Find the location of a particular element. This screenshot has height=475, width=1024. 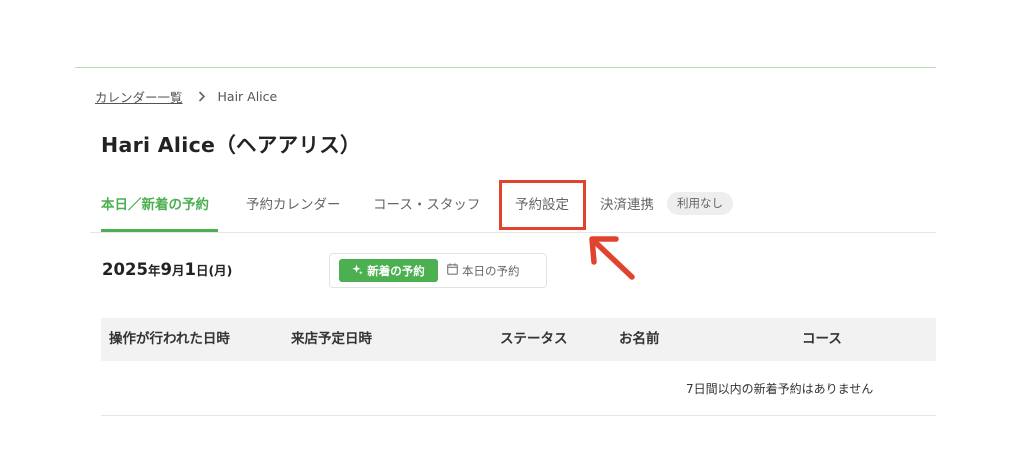

today-reservations-button: 本日の予約 is located at coordinates (493, 270).